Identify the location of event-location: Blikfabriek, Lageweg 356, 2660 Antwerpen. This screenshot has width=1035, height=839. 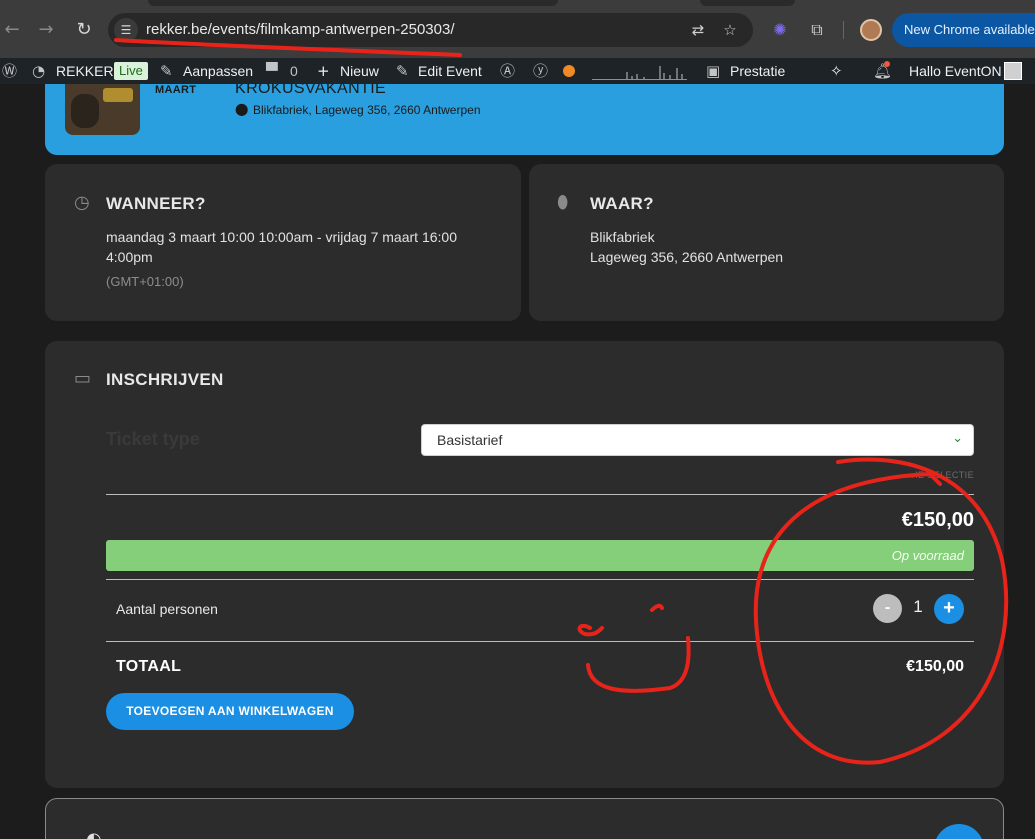
(367, 110).